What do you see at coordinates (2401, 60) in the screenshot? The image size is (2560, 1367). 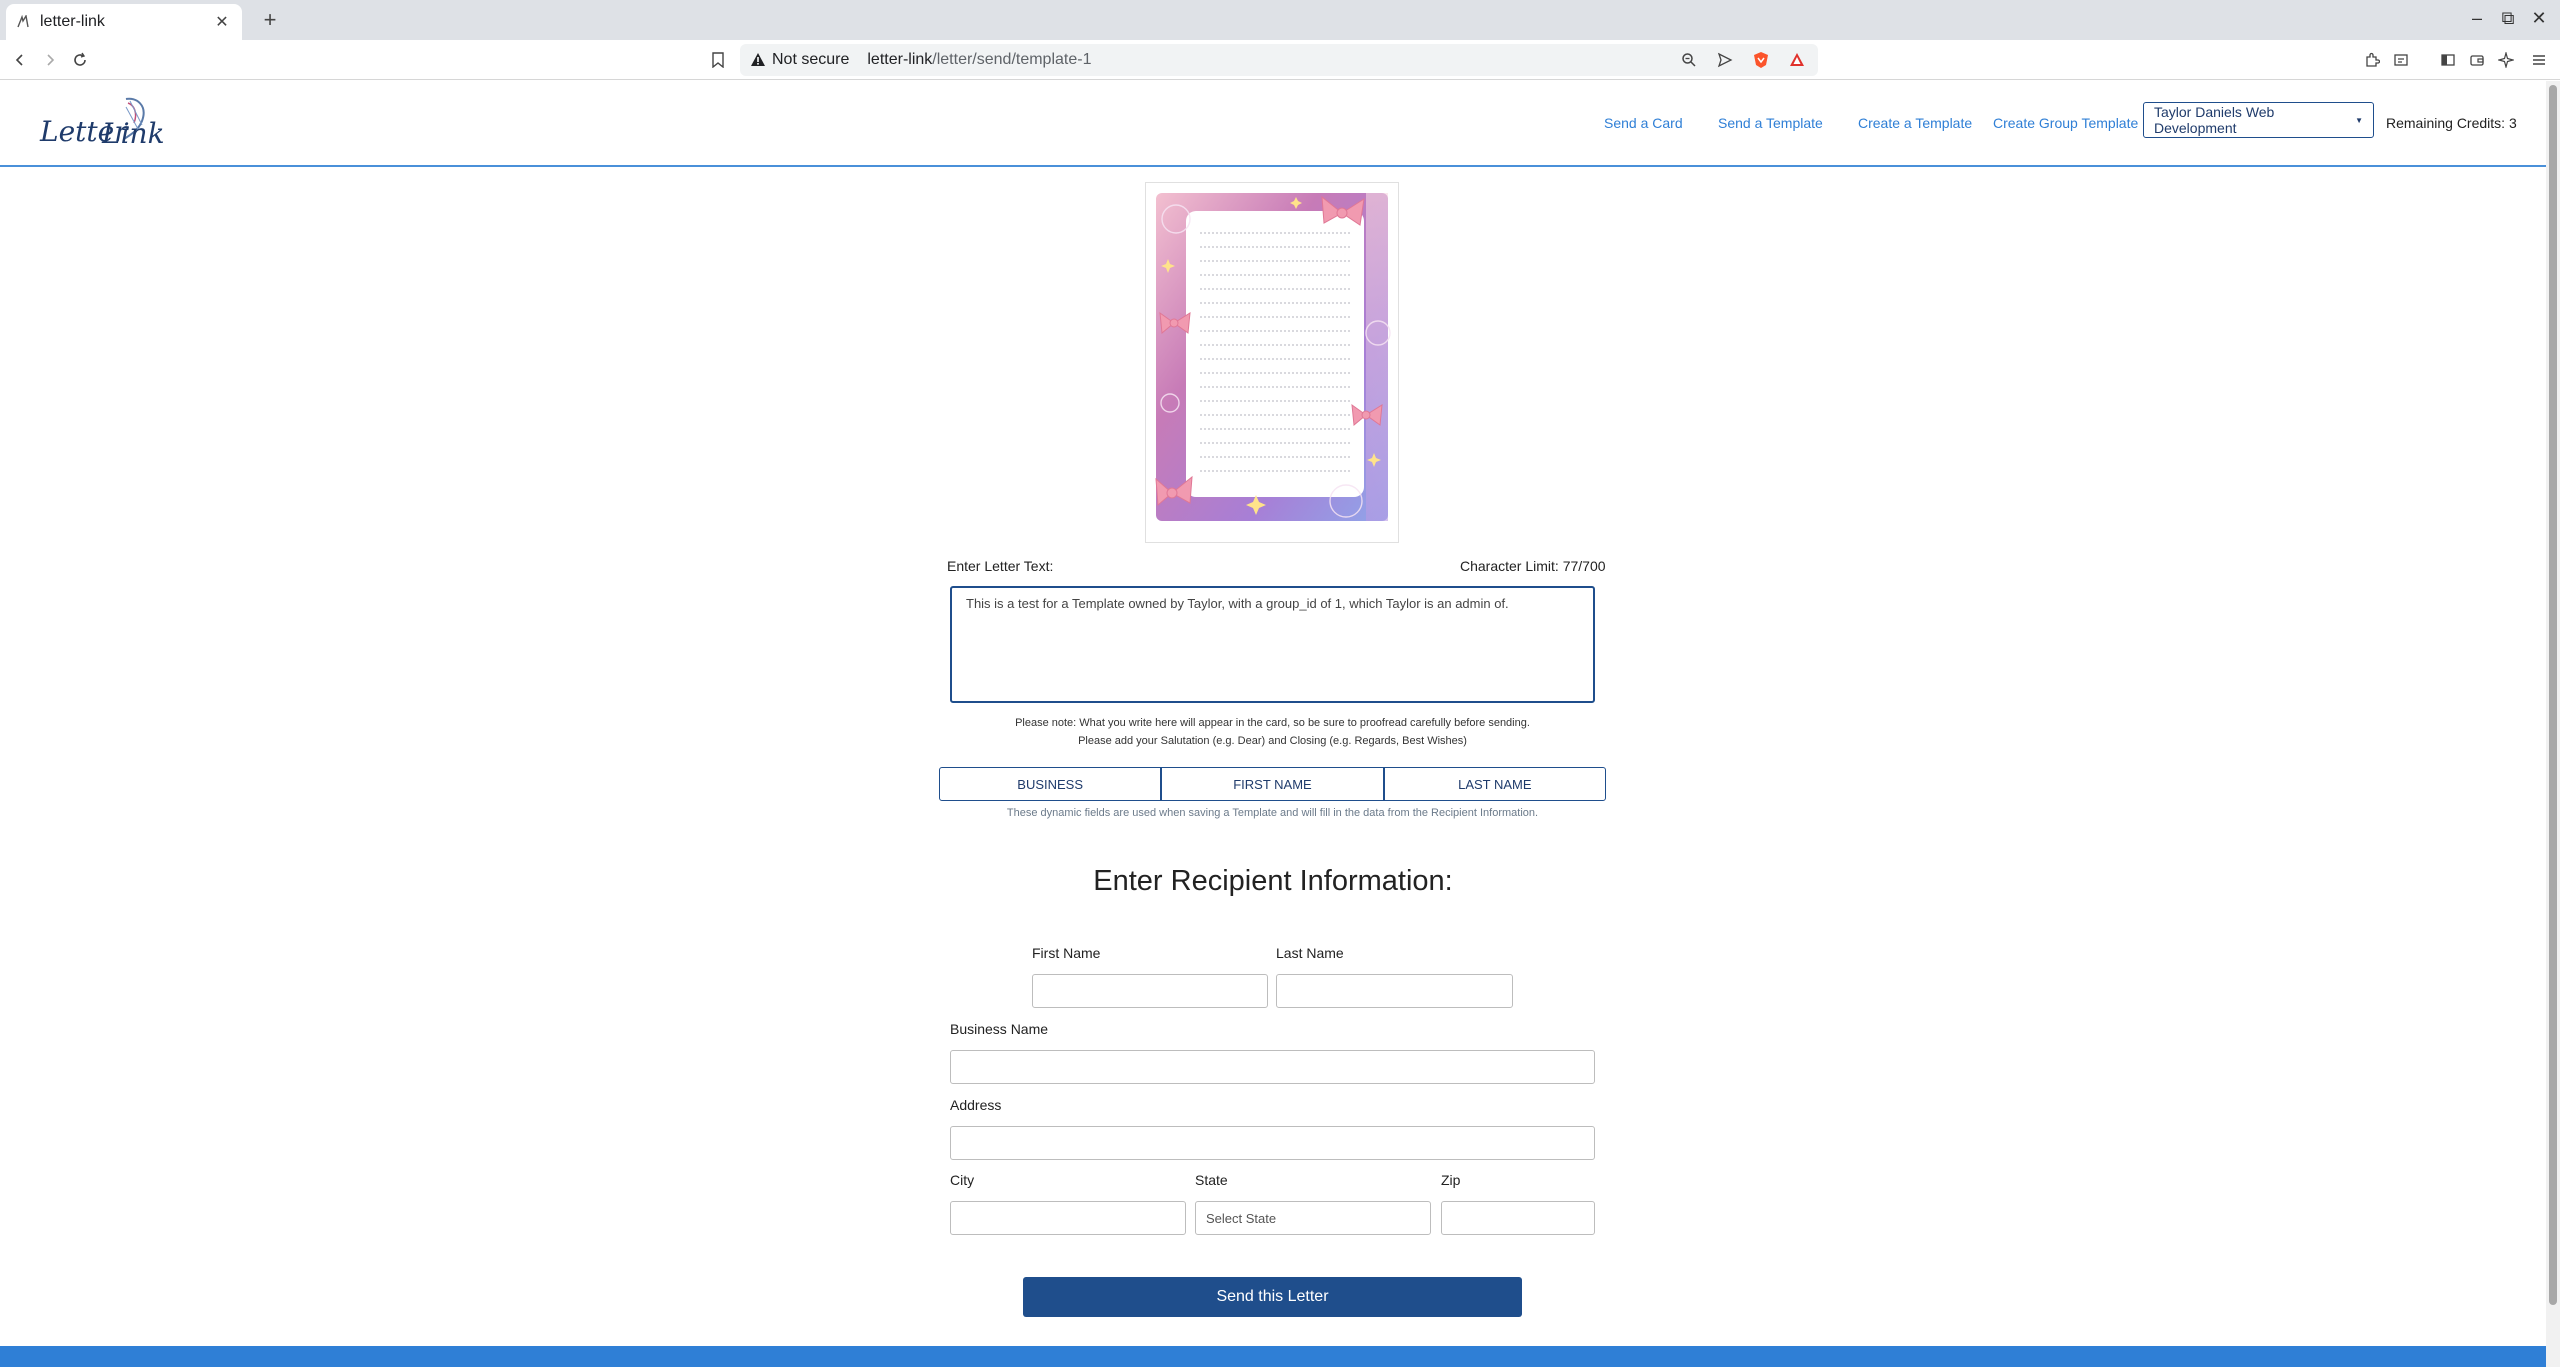 I see `media-icon` at bounding box center [2401, 60].